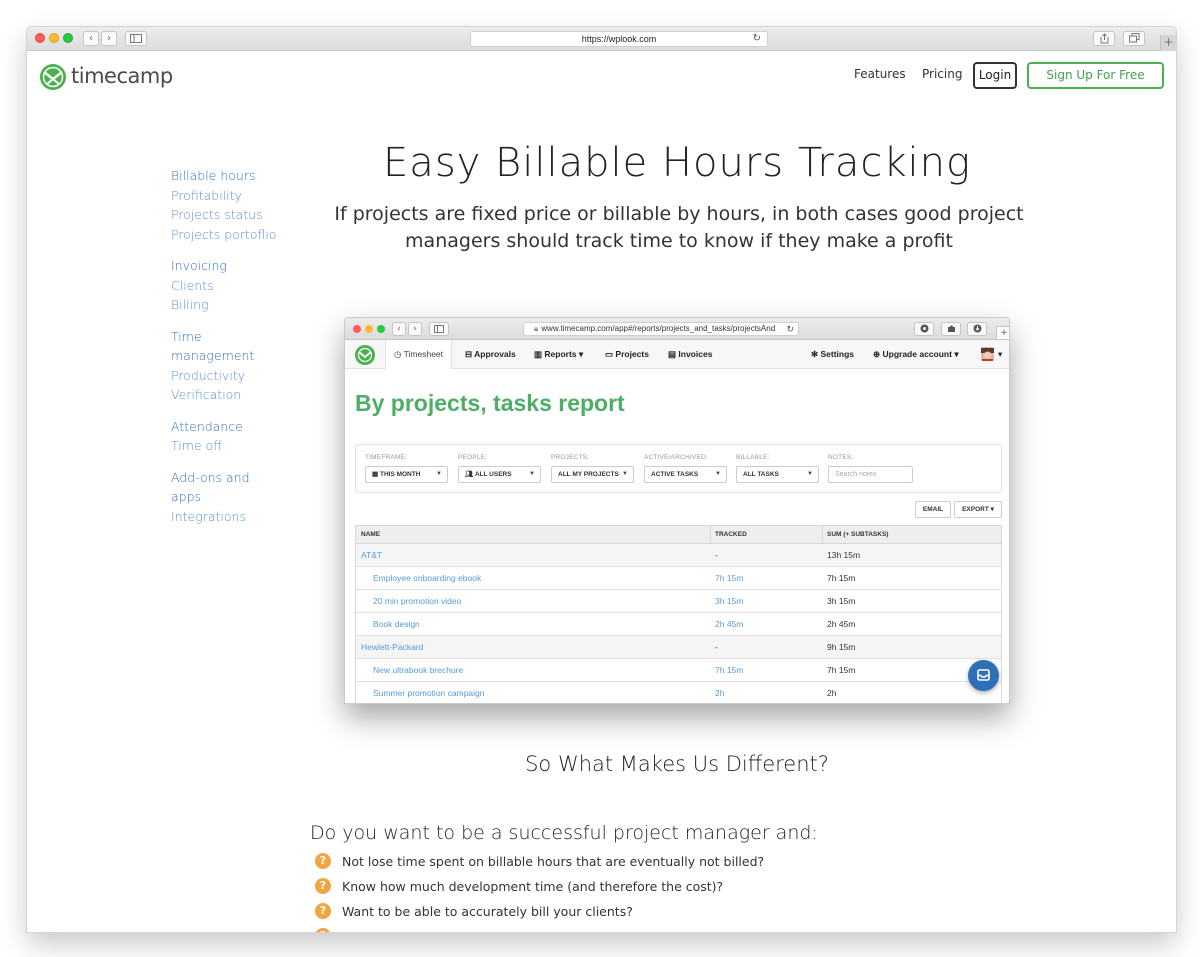 The width and height of the screenshot is (1200, 957). Describe the element at coordinates (942, 74) in the screenshot. I see `nav-pricing: Pricing` at that location.